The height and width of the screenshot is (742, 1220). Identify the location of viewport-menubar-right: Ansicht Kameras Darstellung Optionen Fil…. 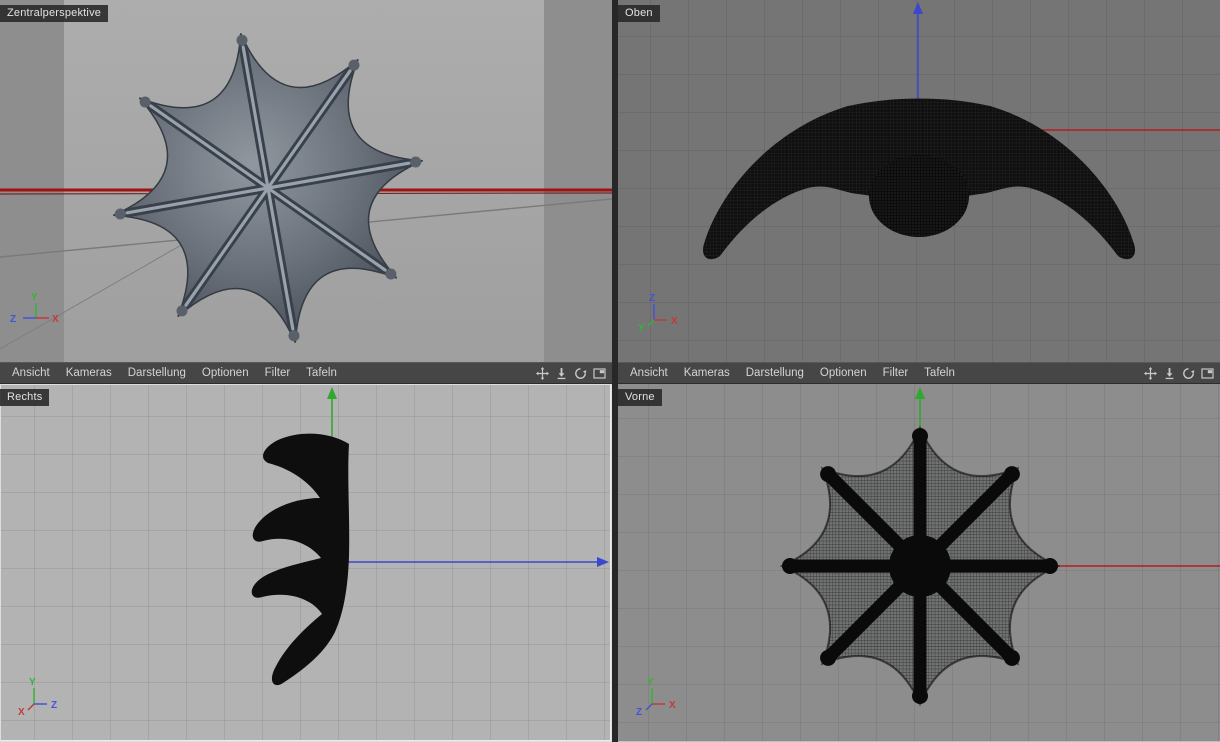
(919, 373).